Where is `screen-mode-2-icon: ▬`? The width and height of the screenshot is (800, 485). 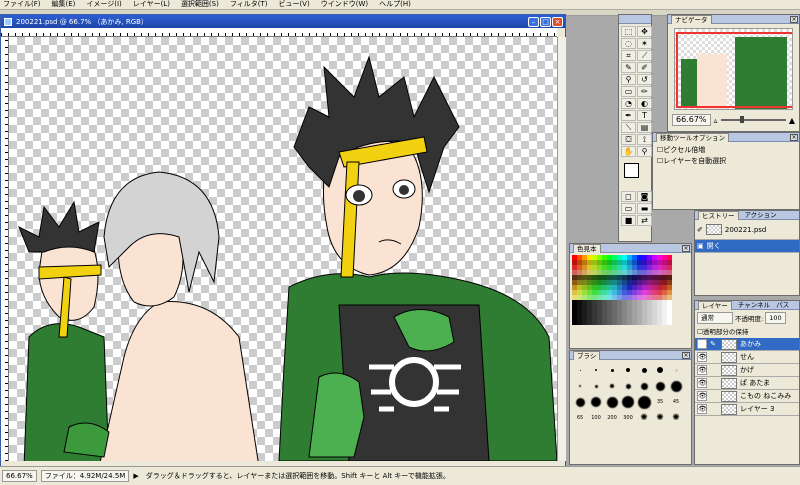
screen-mode-2-icon: ▬ is located at coordinates (644, 208).